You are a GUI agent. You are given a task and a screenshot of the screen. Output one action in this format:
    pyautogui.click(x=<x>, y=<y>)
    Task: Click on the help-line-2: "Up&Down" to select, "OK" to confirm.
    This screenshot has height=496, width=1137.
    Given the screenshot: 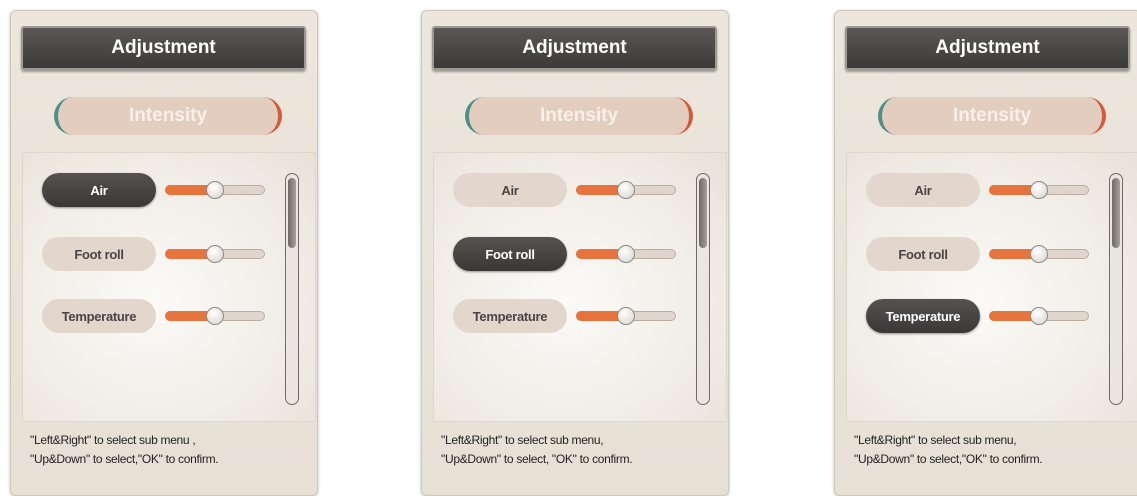 What is the action you would take?
    pyautogui.click(x=537, y=459)
    